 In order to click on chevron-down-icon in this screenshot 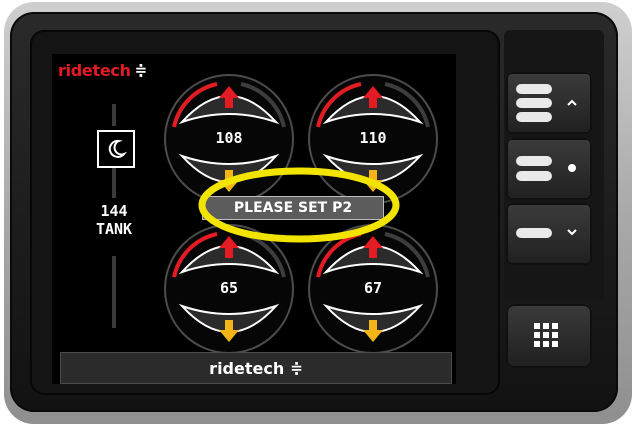, I will do `click(572, 232)`.